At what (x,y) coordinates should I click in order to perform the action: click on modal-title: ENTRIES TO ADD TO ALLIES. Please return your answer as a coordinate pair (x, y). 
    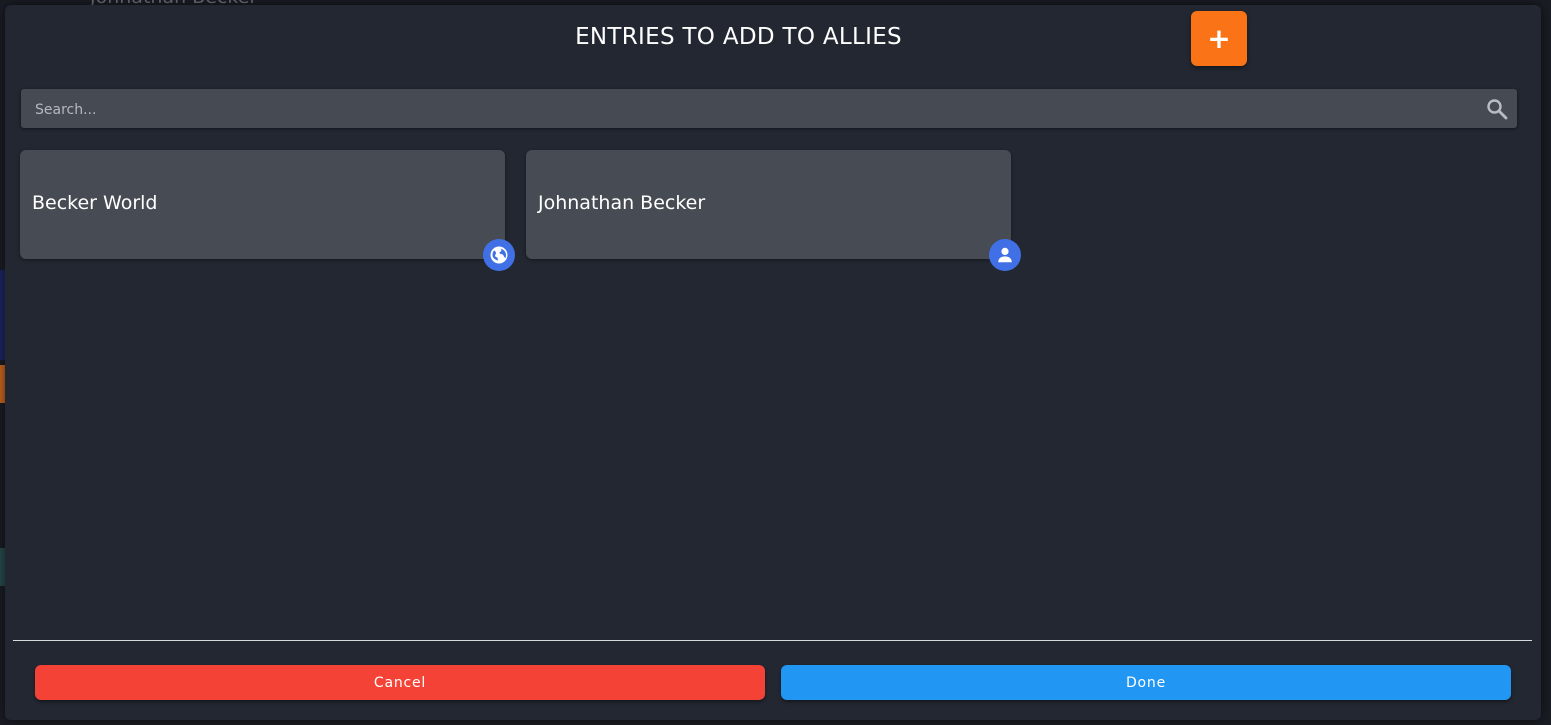
    Looking at the image, I should click on (738, 37).